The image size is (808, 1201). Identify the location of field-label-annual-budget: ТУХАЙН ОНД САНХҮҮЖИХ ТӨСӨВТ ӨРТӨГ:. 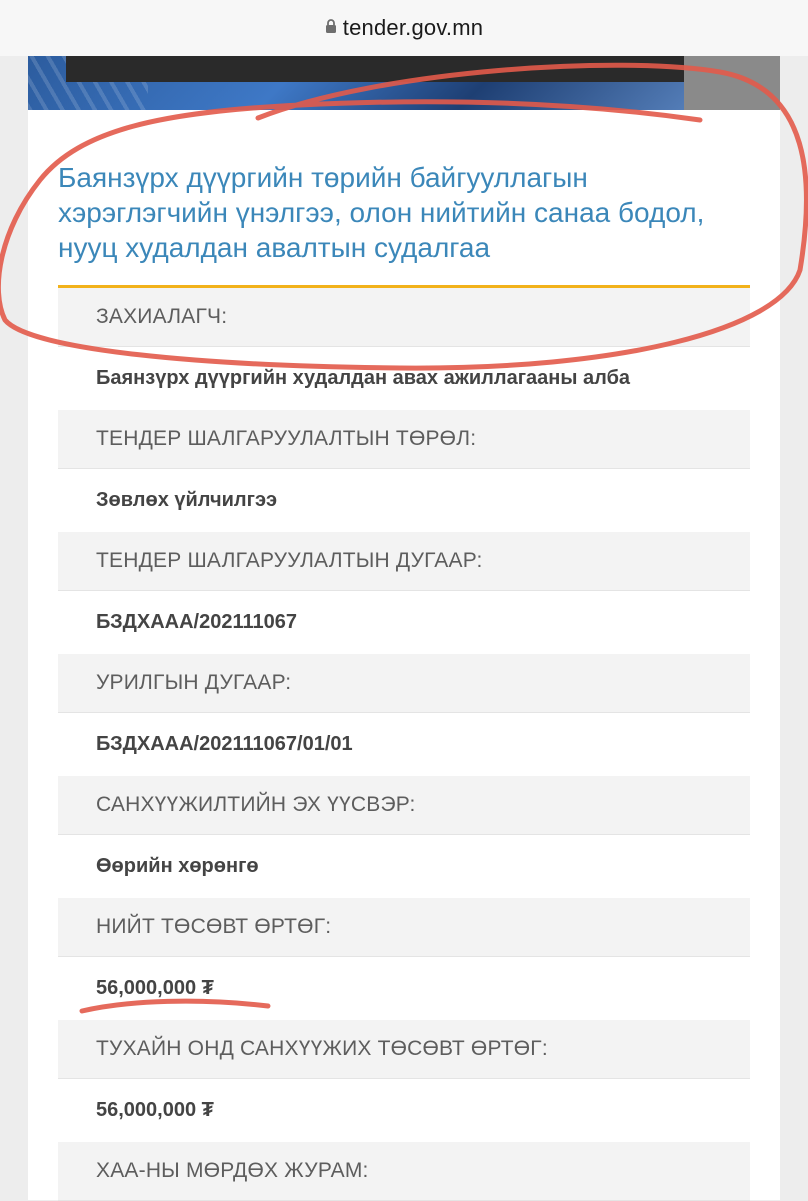
(404, 1049).